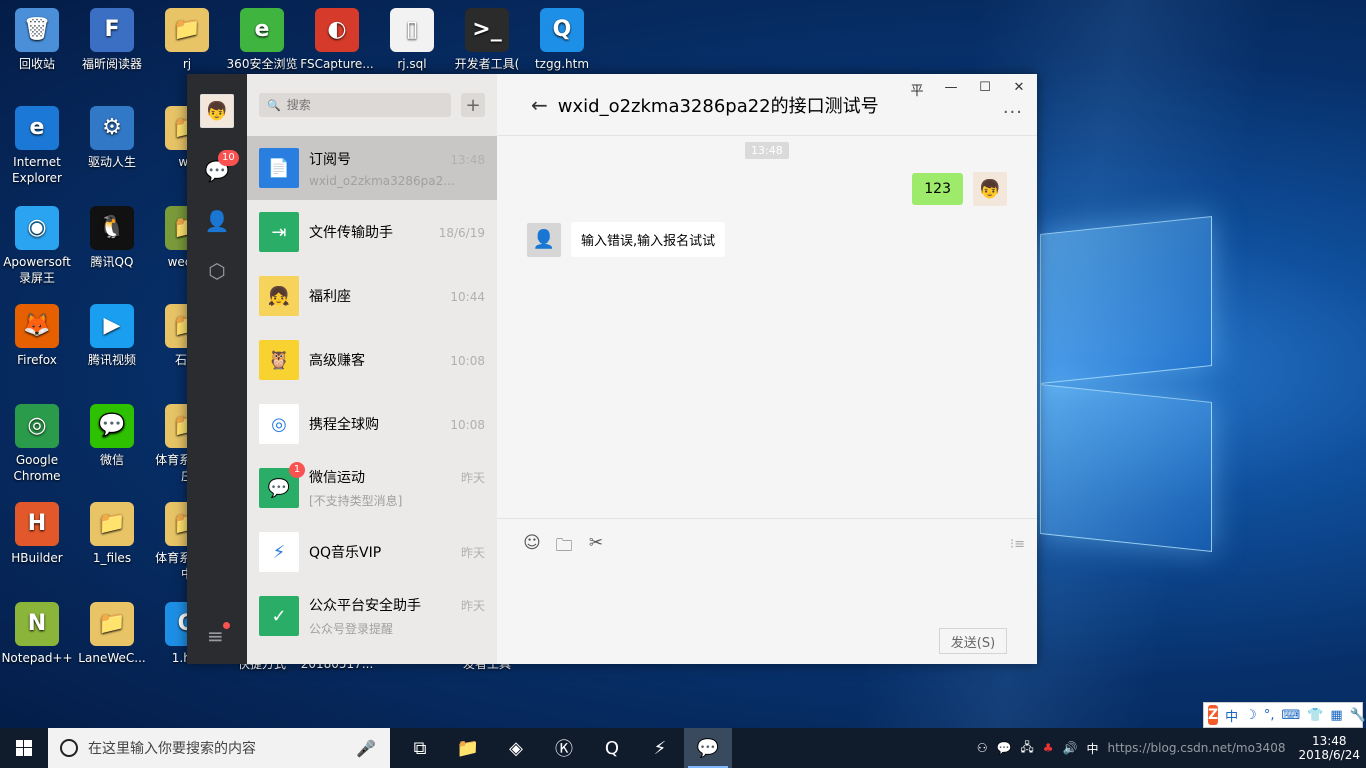 The image size is (1366, 768). I want to click on desktop-icon-label: Apowersoft 录屏王, so click(37, 270).